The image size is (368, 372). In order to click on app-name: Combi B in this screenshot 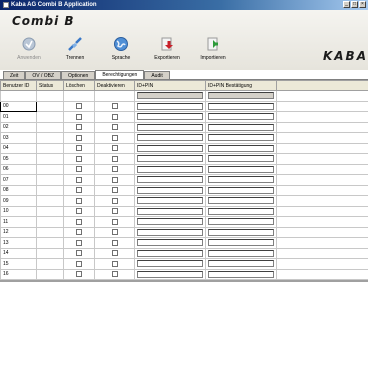, I will do `click(43, 21)`.